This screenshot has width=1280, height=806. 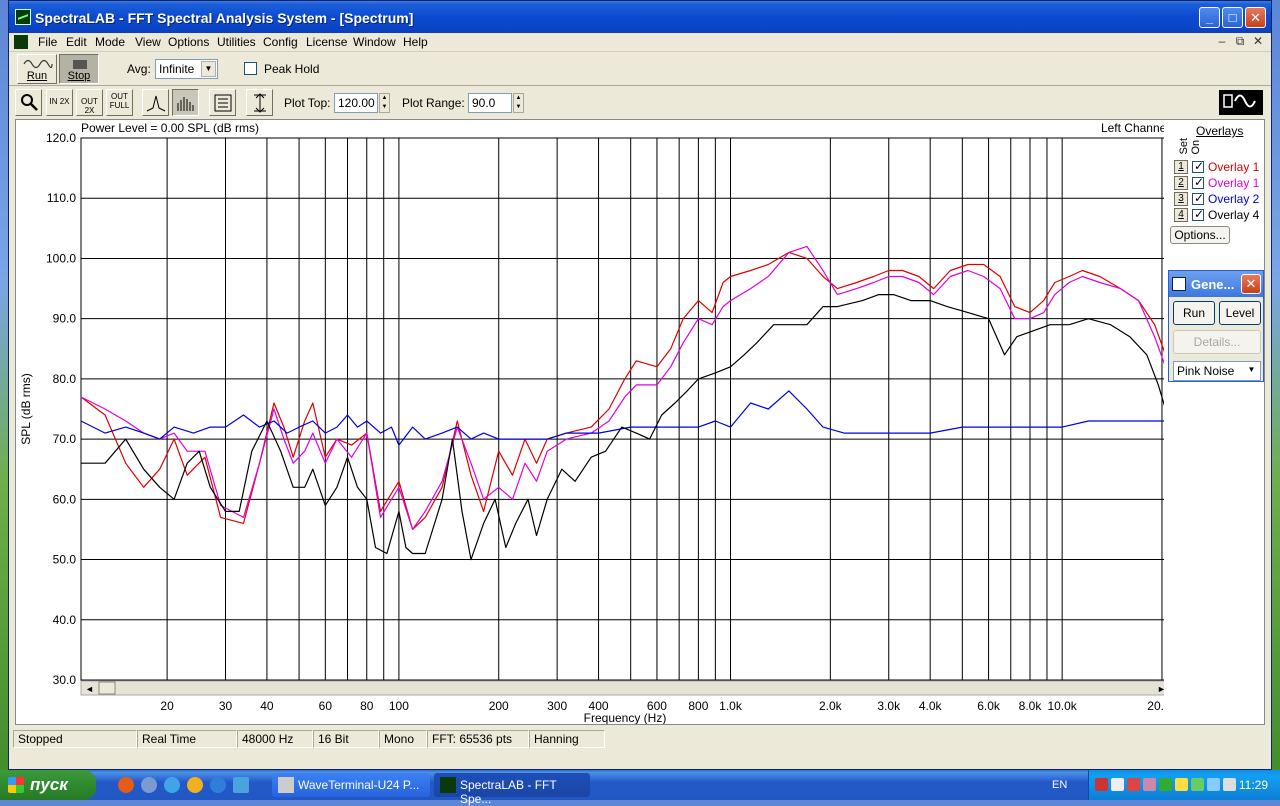 I want to click on volume-icon, so click(x=1117, y=784).